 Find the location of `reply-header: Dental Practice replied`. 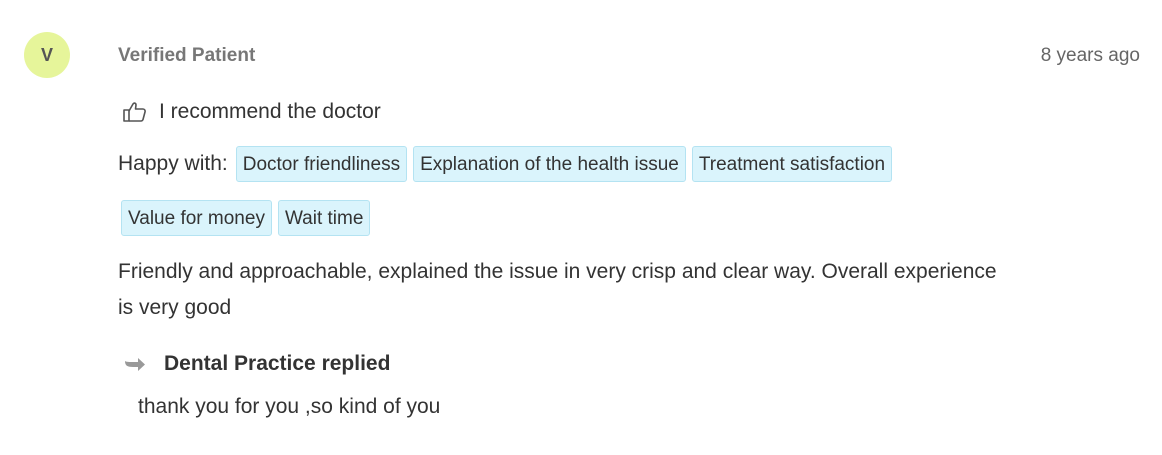

reply-header: Dental Practice replied is located at coordinates (257, 364).